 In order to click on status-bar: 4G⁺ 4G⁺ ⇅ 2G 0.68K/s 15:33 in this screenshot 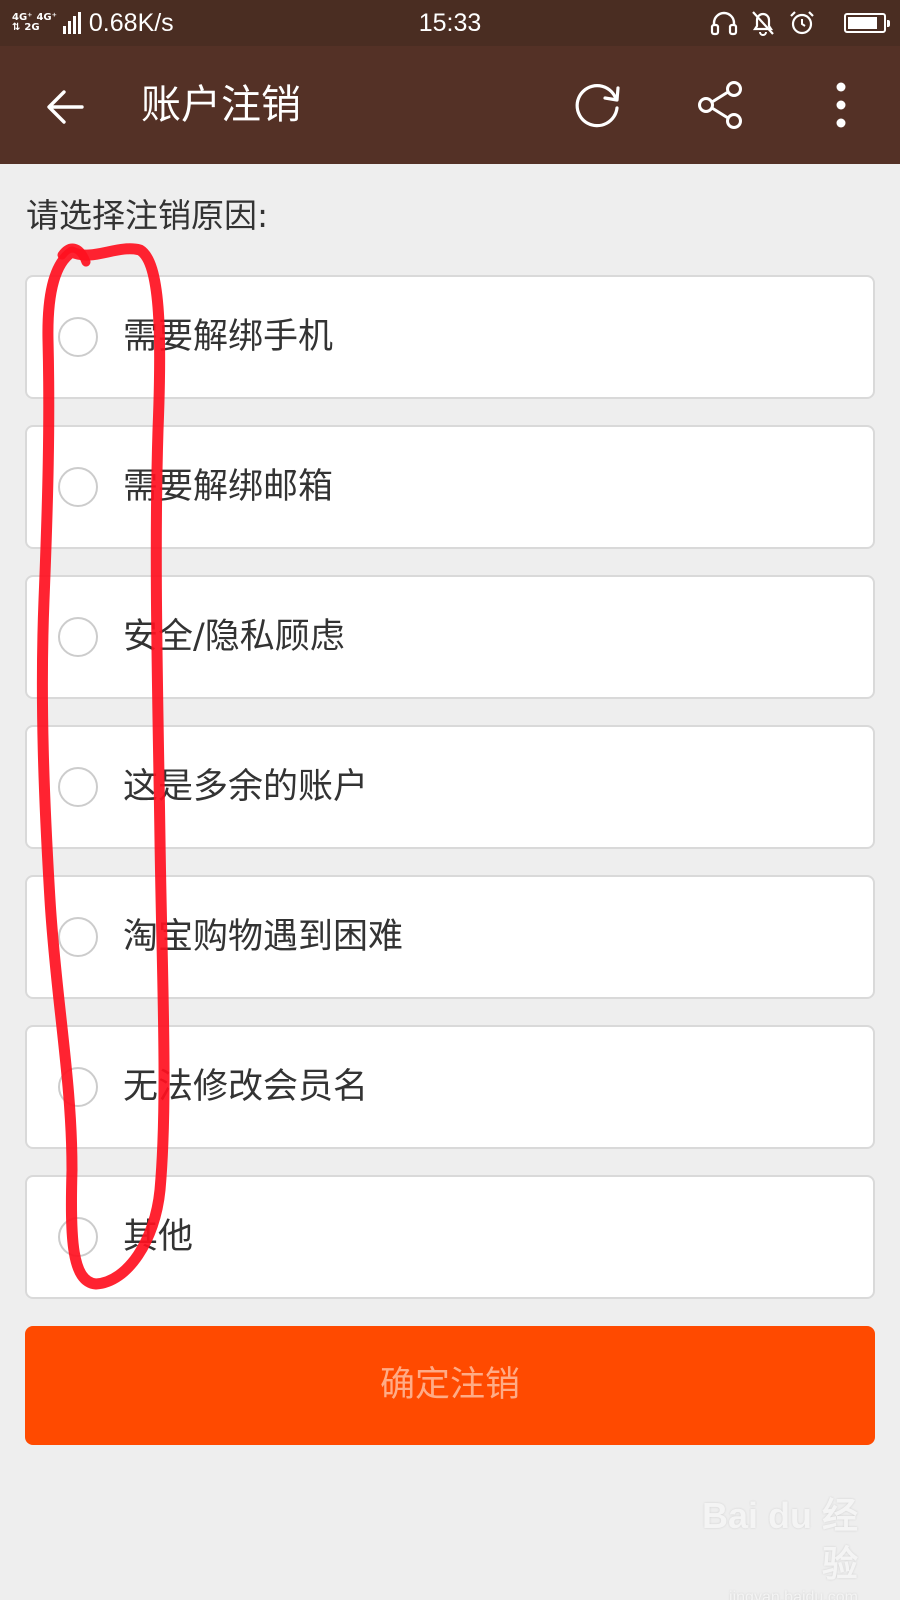, I will do `click(450, 23)`.